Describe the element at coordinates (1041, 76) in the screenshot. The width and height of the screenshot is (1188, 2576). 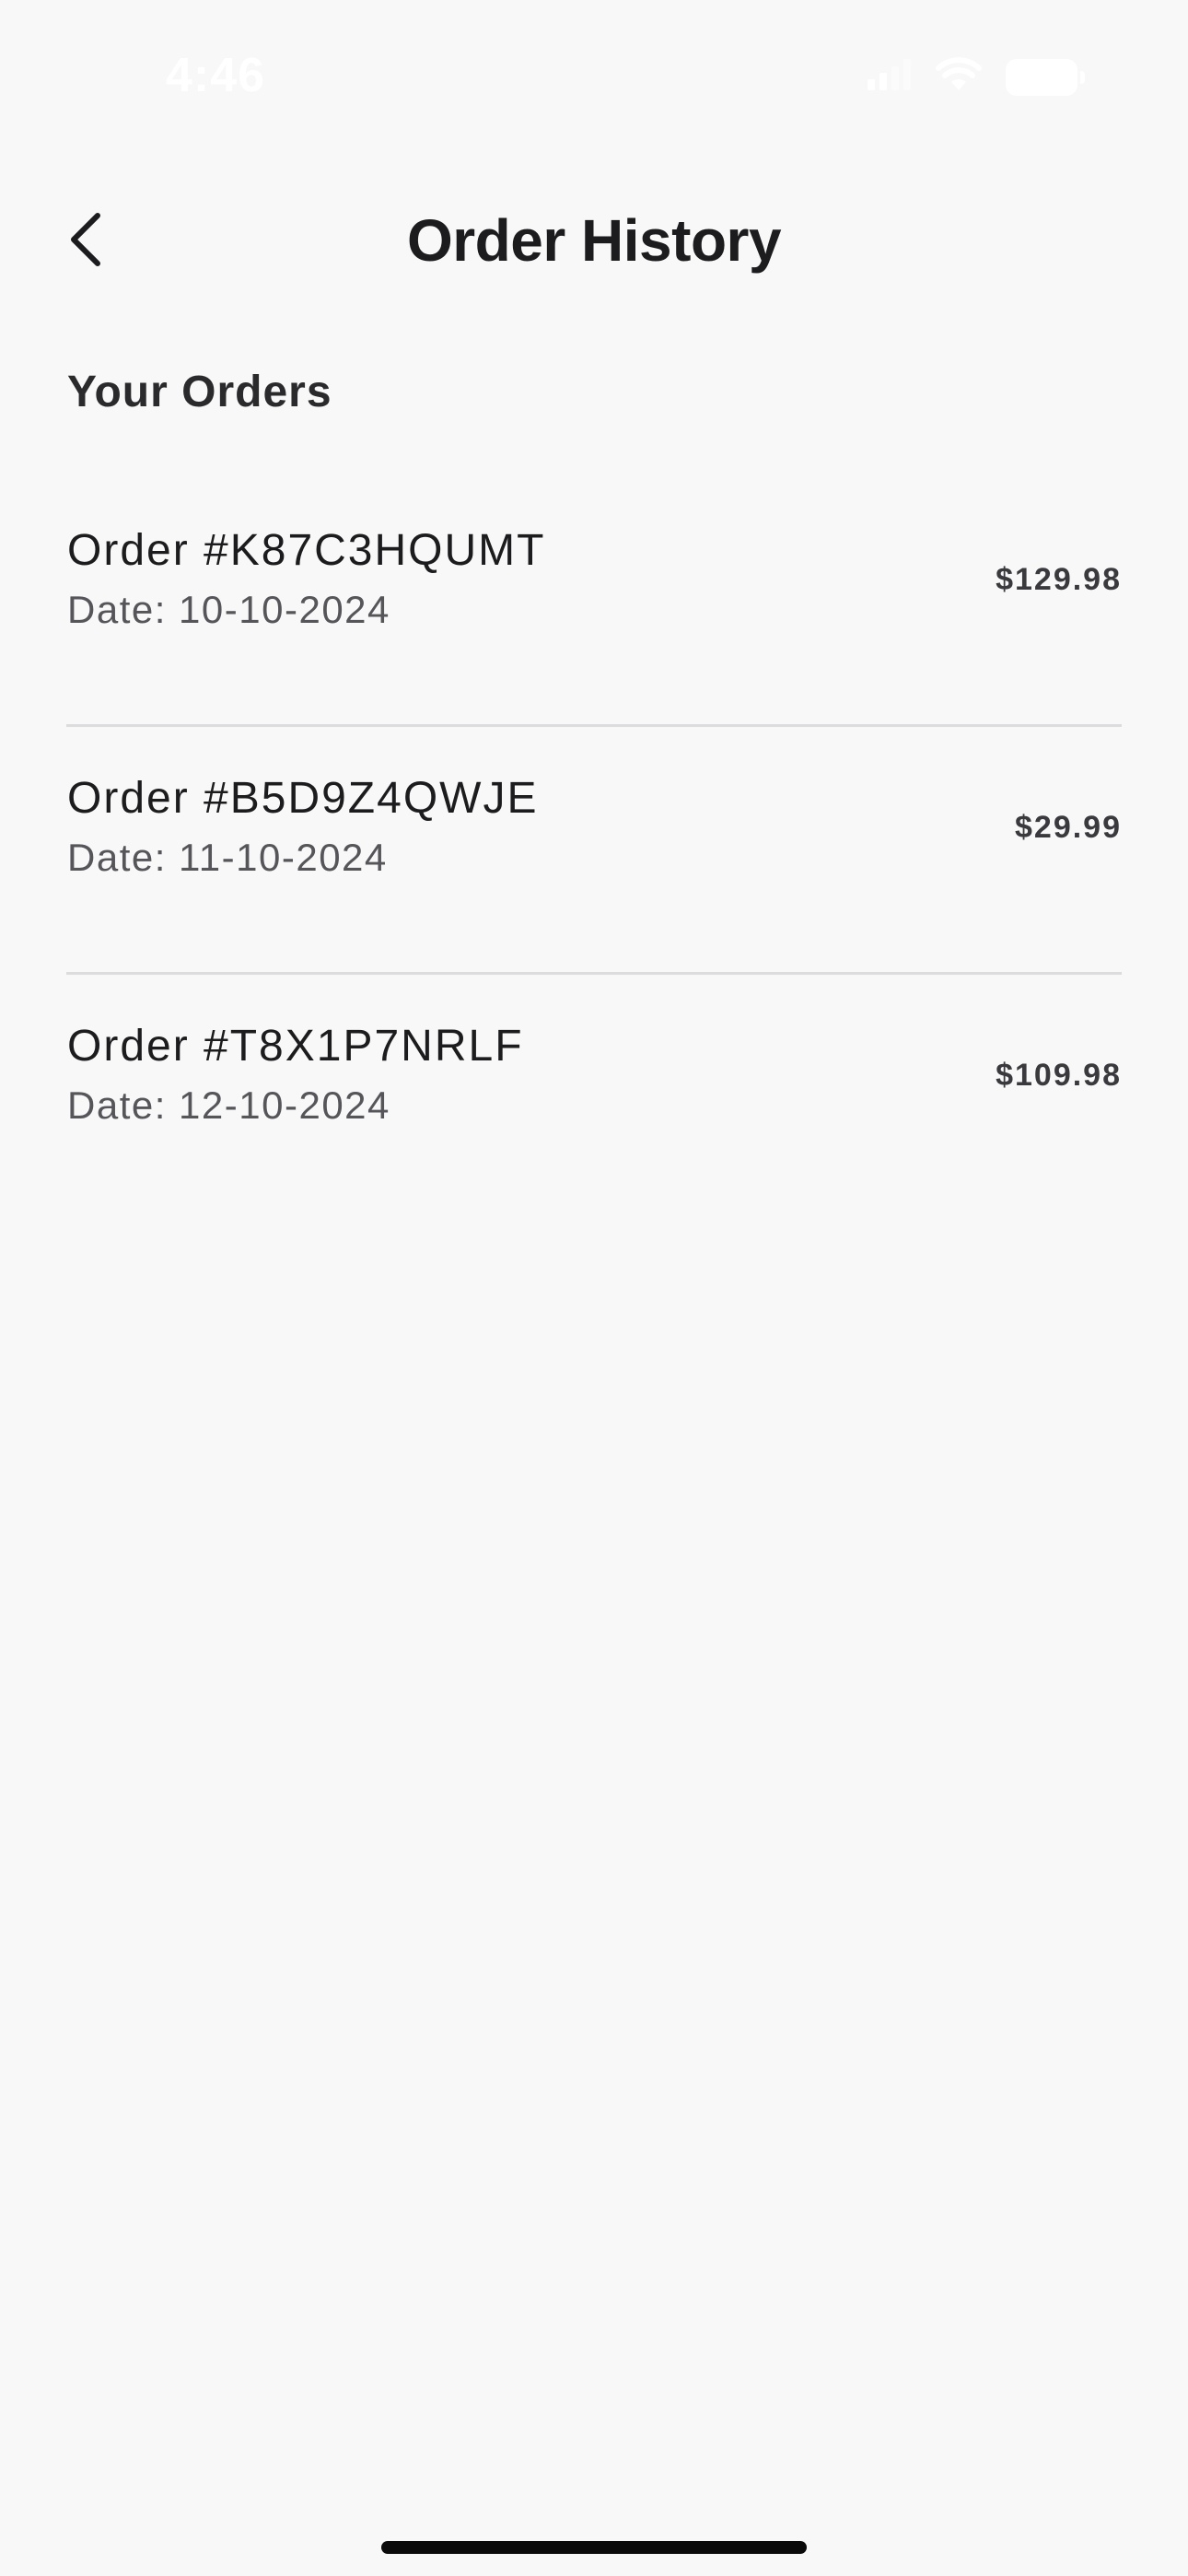
I see `battery-level: 30` at that location.